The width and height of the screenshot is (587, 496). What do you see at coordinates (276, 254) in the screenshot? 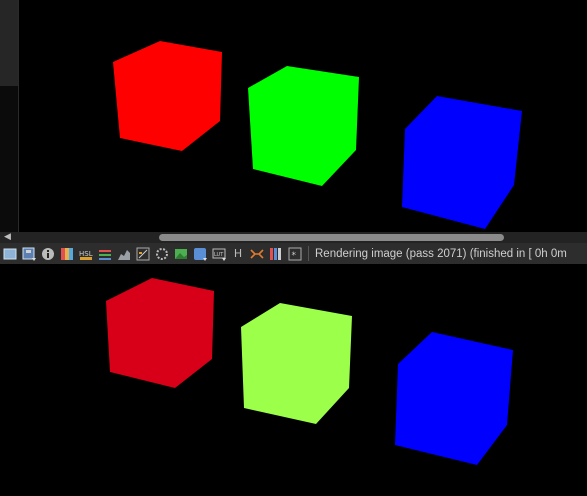
I see `channel-icon` at bounding box center [276, 254].